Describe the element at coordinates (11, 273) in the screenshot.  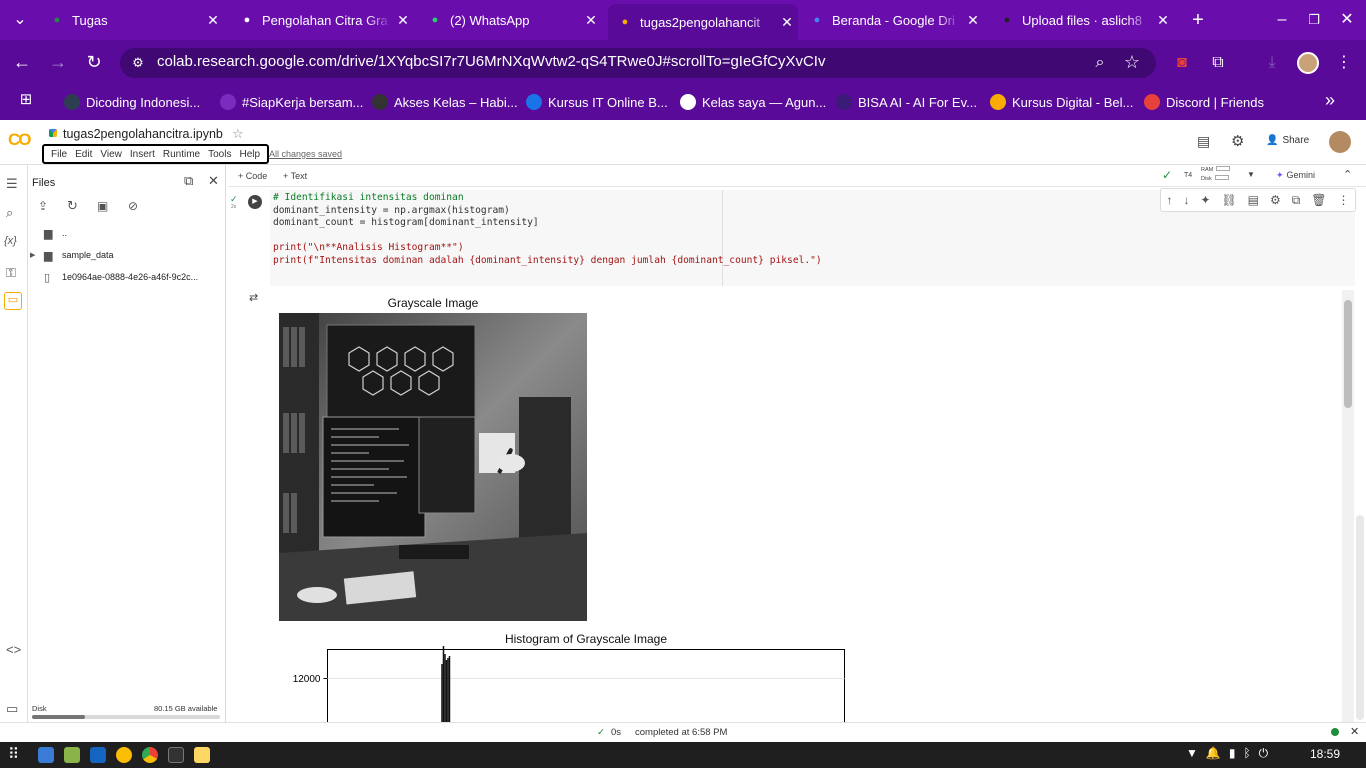
I see `secrets-key-icon: ⚿` at that location.